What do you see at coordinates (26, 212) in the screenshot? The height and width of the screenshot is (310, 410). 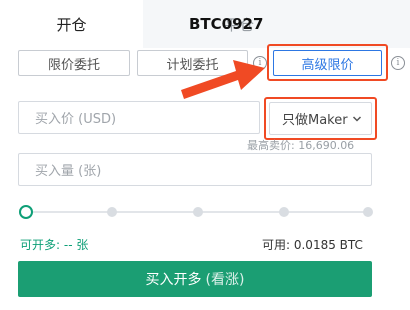 I see `amount-slider-handle` at bounding box center [26, 212].